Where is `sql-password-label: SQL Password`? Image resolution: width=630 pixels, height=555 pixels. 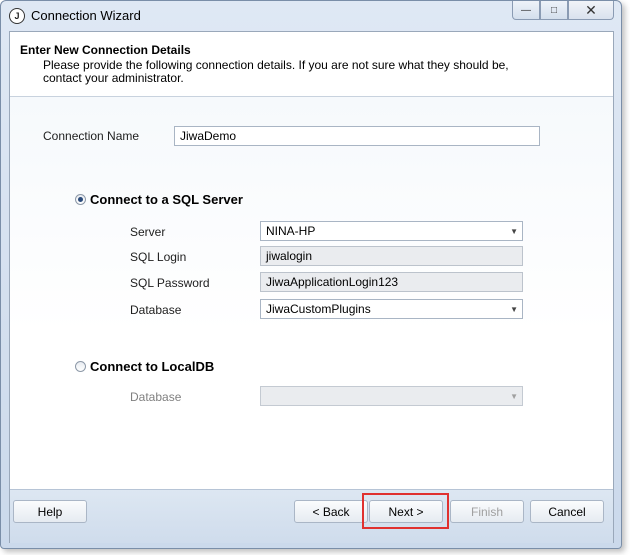
sql-password-label: SQL Password is located at coordinates (170, 283).